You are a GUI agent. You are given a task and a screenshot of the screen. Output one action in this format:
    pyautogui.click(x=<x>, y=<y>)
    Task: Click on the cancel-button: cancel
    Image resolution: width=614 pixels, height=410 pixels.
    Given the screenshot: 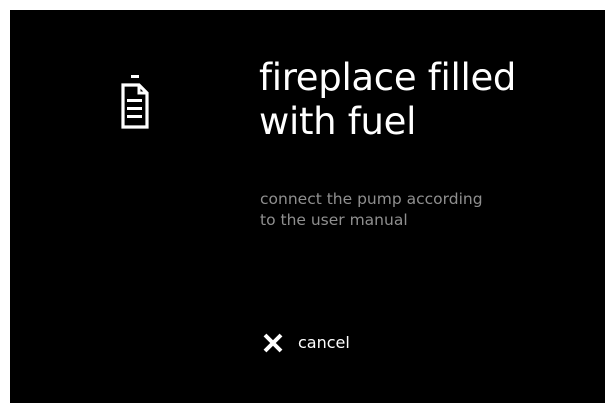 What is the action you would take?
    pyautogui.click(x=306, y=343)
    